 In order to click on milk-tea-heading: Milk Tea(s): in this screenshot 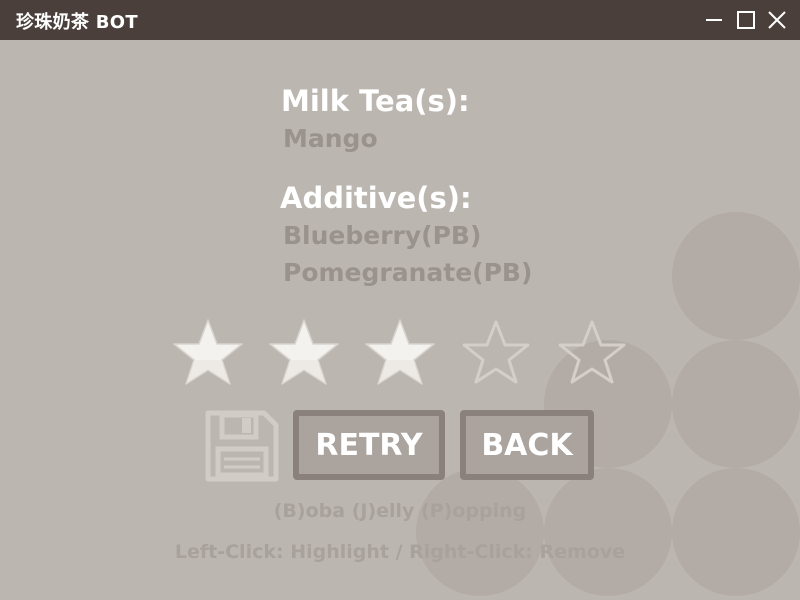, I will do `click(375, 101)`.